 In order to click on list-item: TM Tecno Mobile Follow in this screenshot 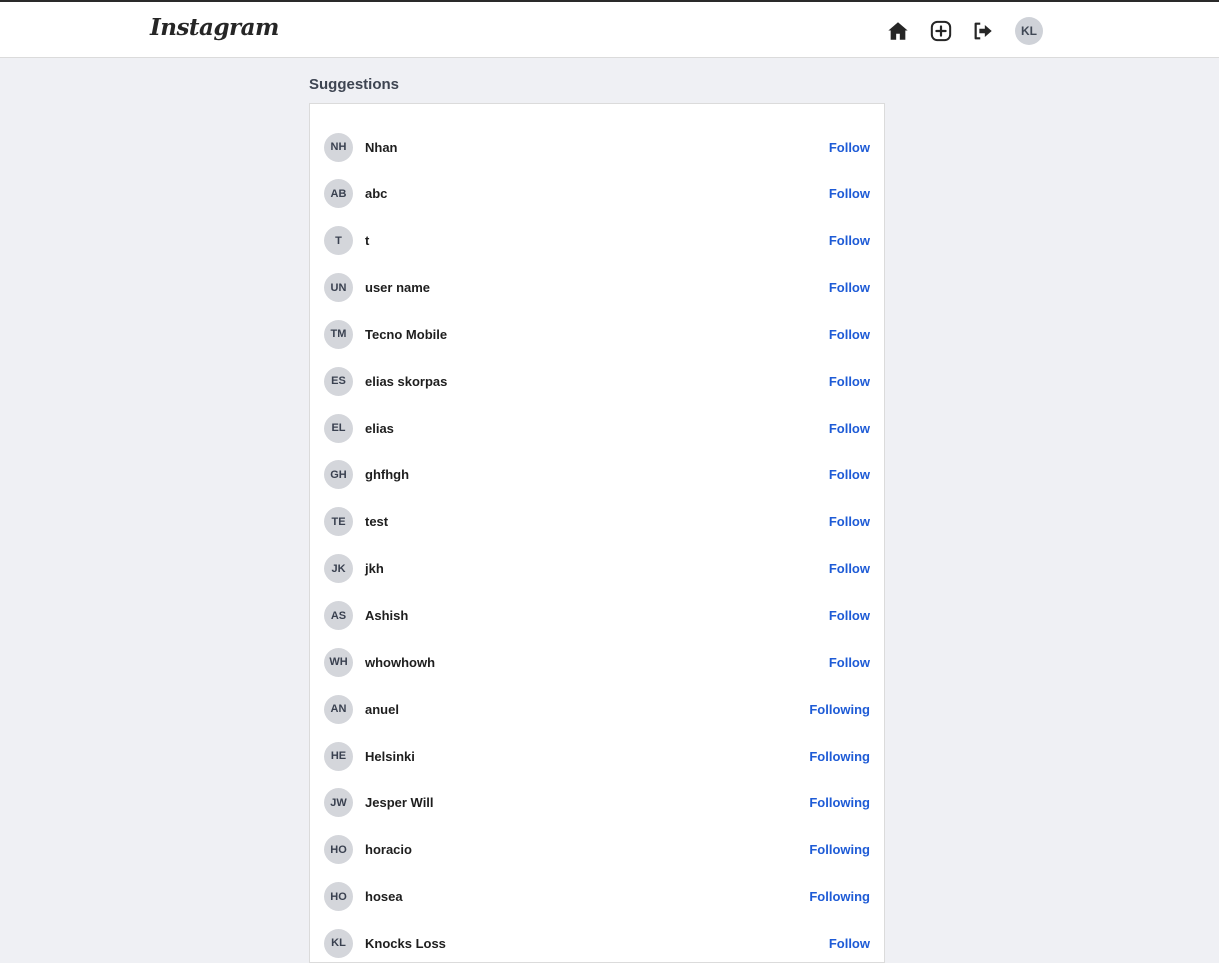, I will do `click(597, 334)`.